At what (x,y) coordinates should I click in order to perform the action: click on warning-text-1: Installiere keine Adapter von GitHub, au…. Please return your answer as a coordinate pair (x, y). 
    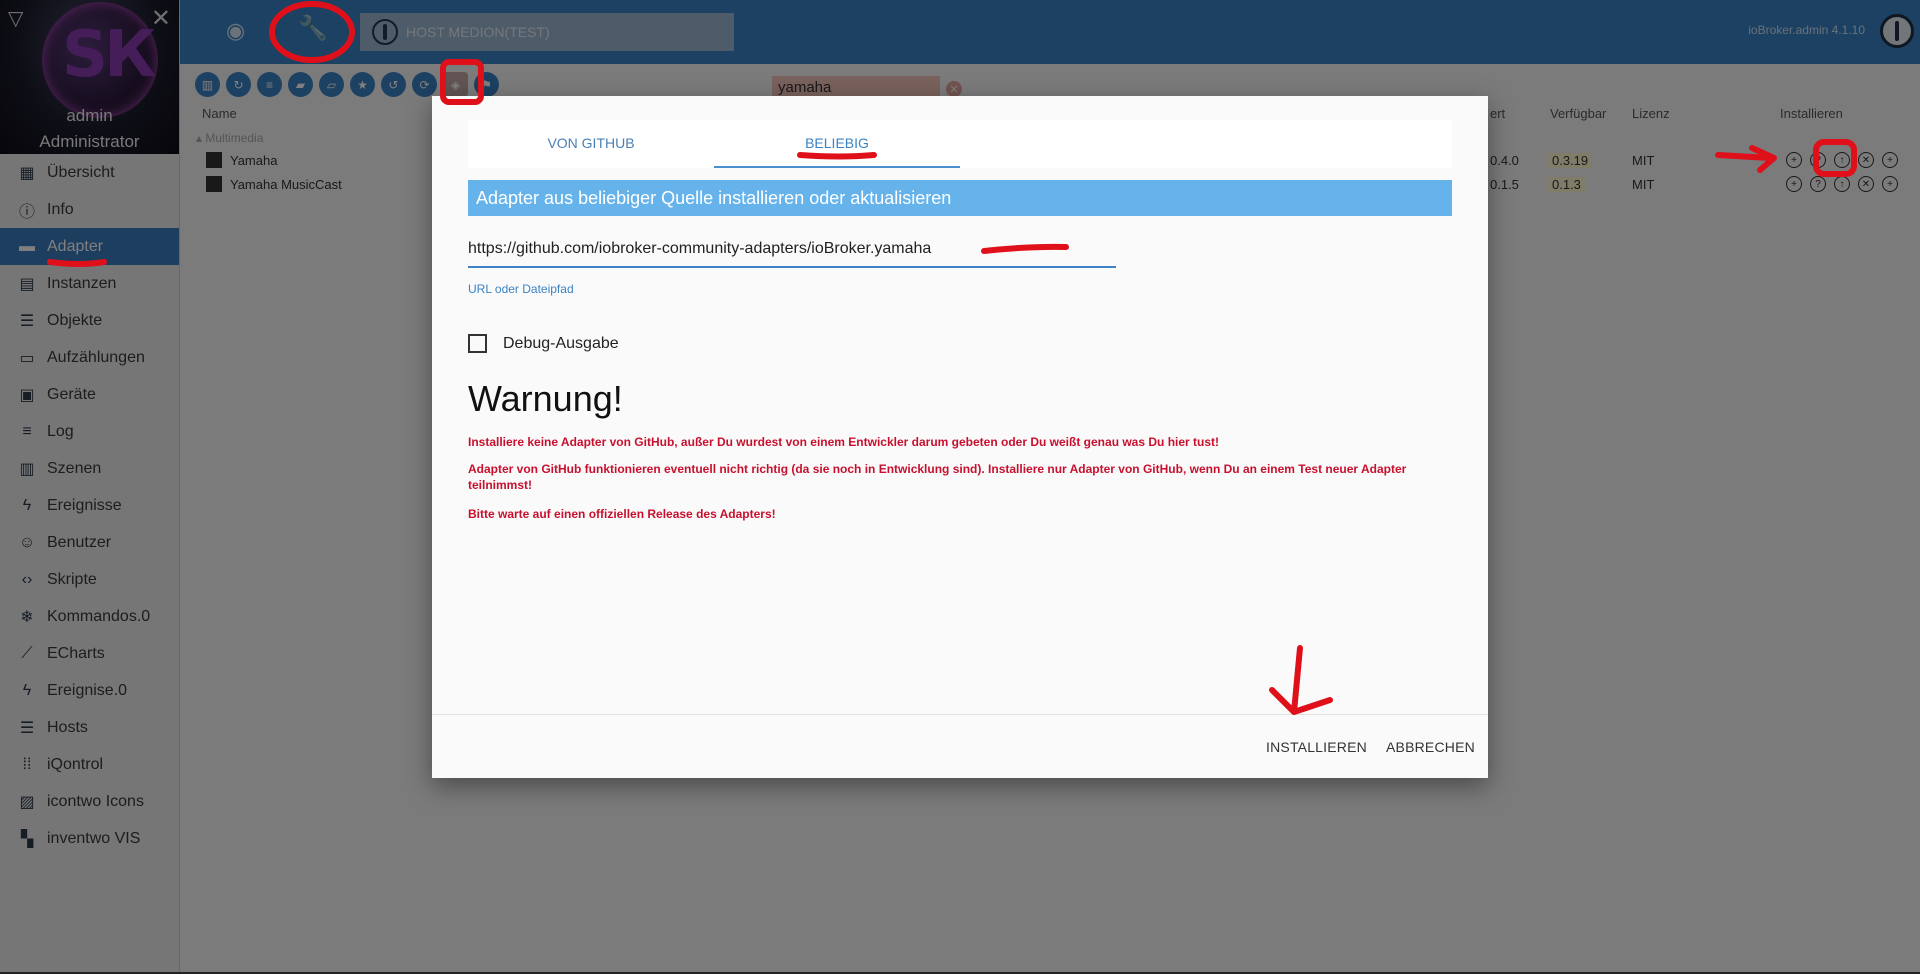
    Looking at the image, I should click on (844, 442).